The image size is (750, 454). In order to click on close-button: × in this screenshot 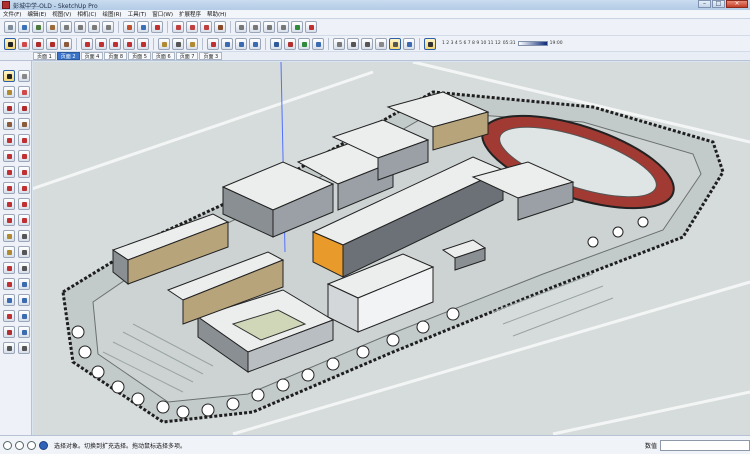, I will do `click(737, 4)`.